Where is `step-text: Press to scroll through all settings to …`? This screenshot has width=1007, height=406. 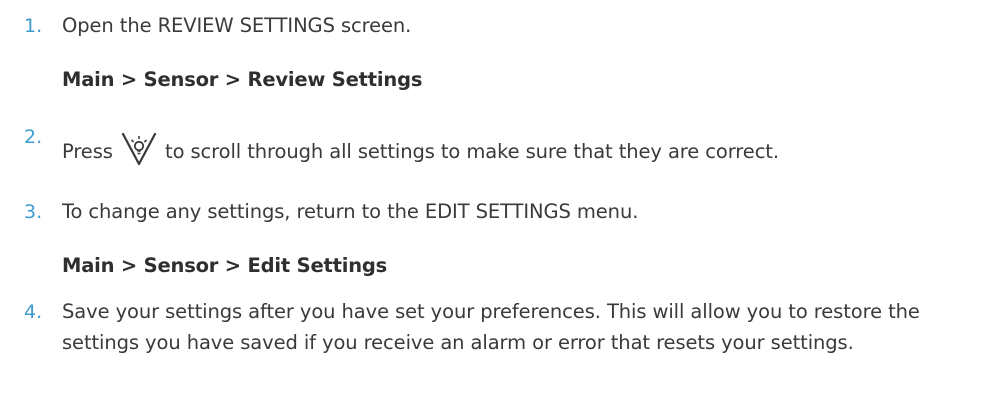
step-text: Press to scroll through all settings to … is located at coordinates (420, 149).